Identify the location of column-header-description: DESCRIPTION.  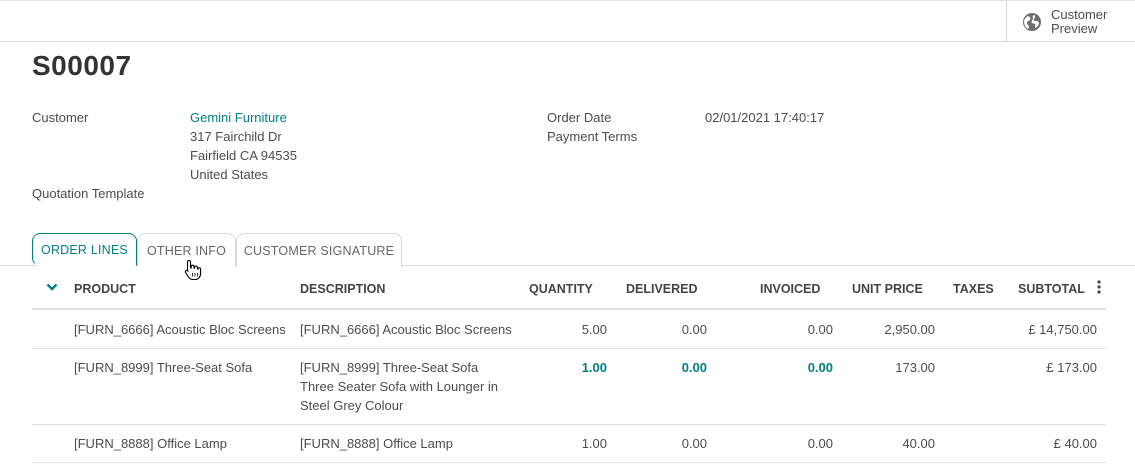
(342, 289).